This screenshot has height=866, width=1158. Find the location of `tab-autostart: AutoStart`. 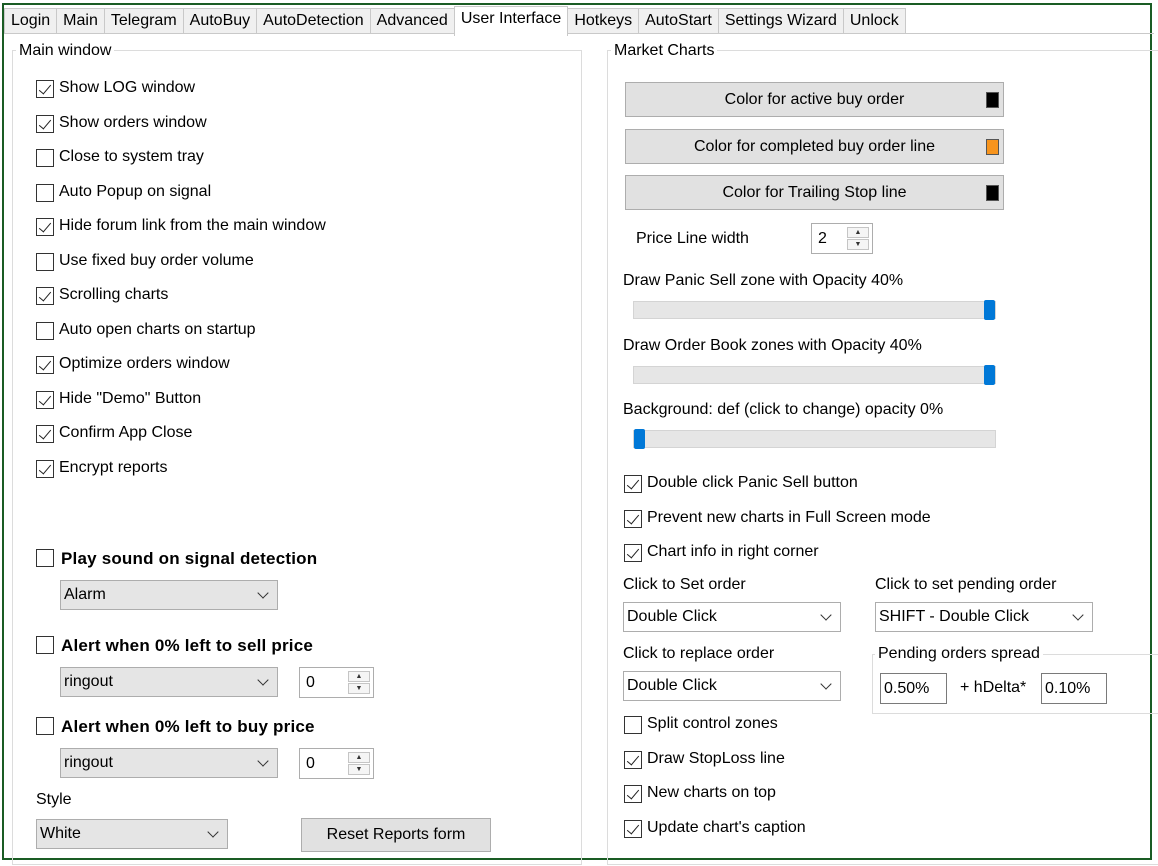

tab-autostart: AutoStart is located at coordinates (678, 21).